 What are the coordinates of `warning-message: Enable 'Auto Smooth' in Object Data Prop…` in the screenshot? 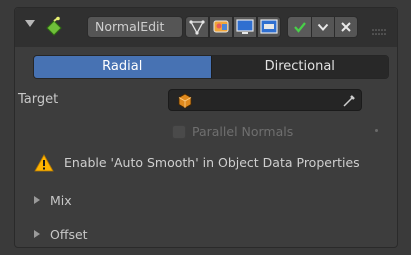 It's located at (212, 162).